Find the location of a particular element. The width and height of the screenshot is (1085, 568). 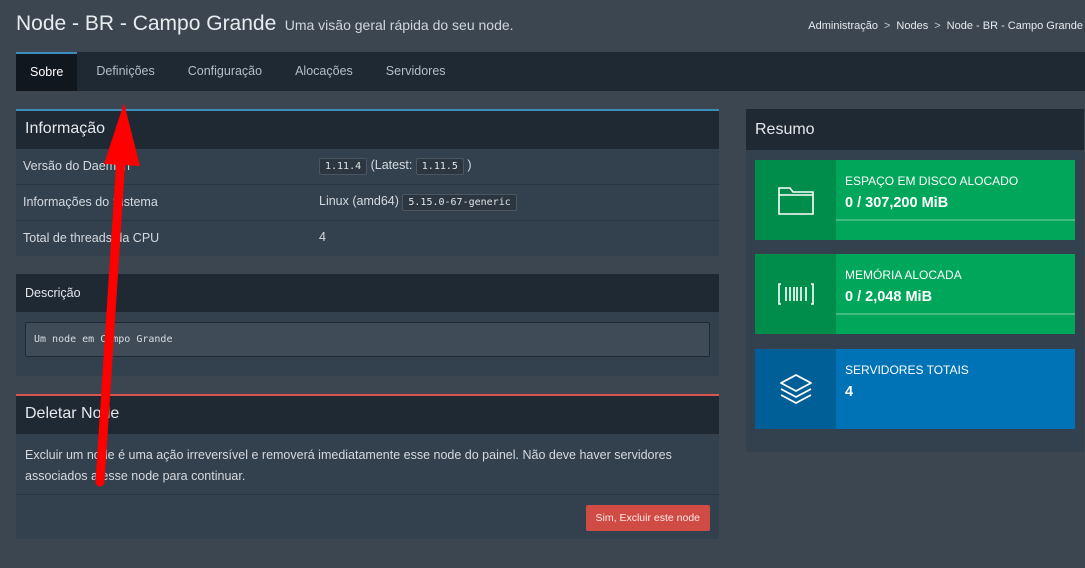

version-tag: 1.11.4 is located at coordinates (343, 166).